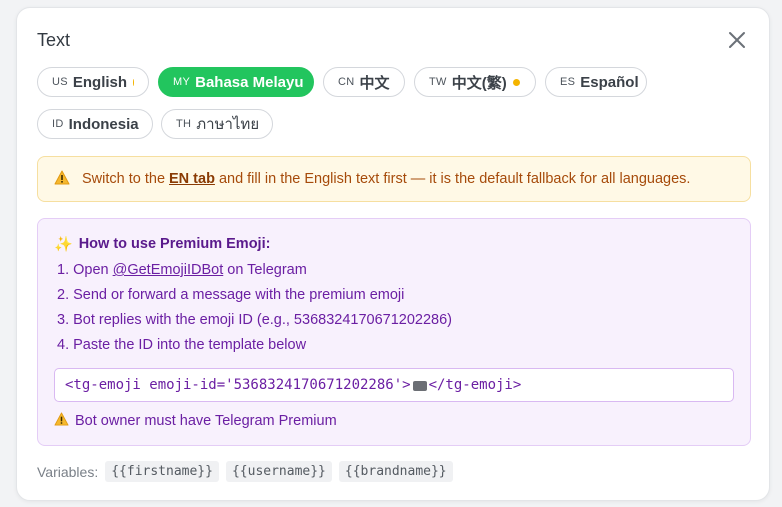 This screenshot has width=782, height=507. What do you see at coordinates (228, 124) in the screenshot?
I see `tab-label: ภาษาไทย` at bounding box center [228, 124].